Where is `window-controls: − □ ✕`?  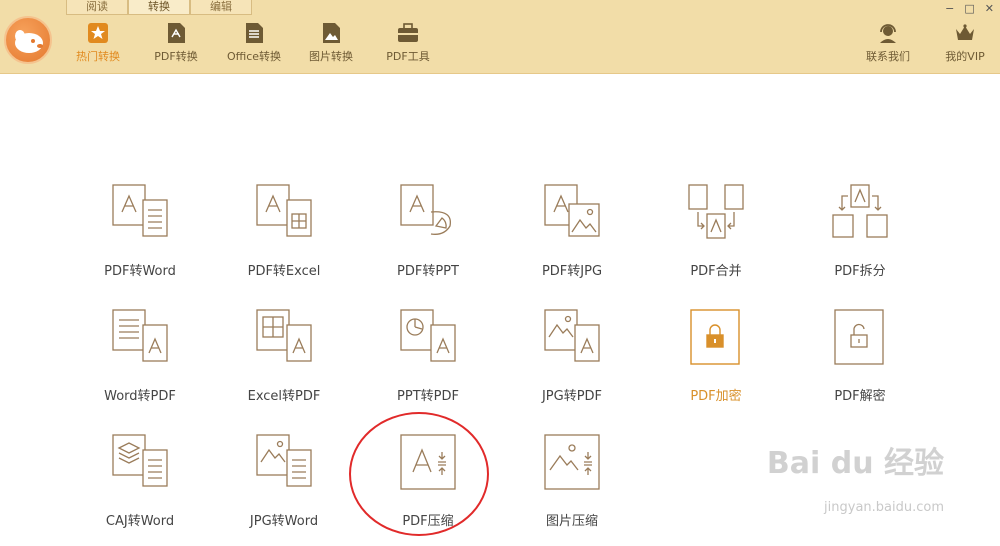
window-controls: − □ ✕ is located at coordinates (969, 8).